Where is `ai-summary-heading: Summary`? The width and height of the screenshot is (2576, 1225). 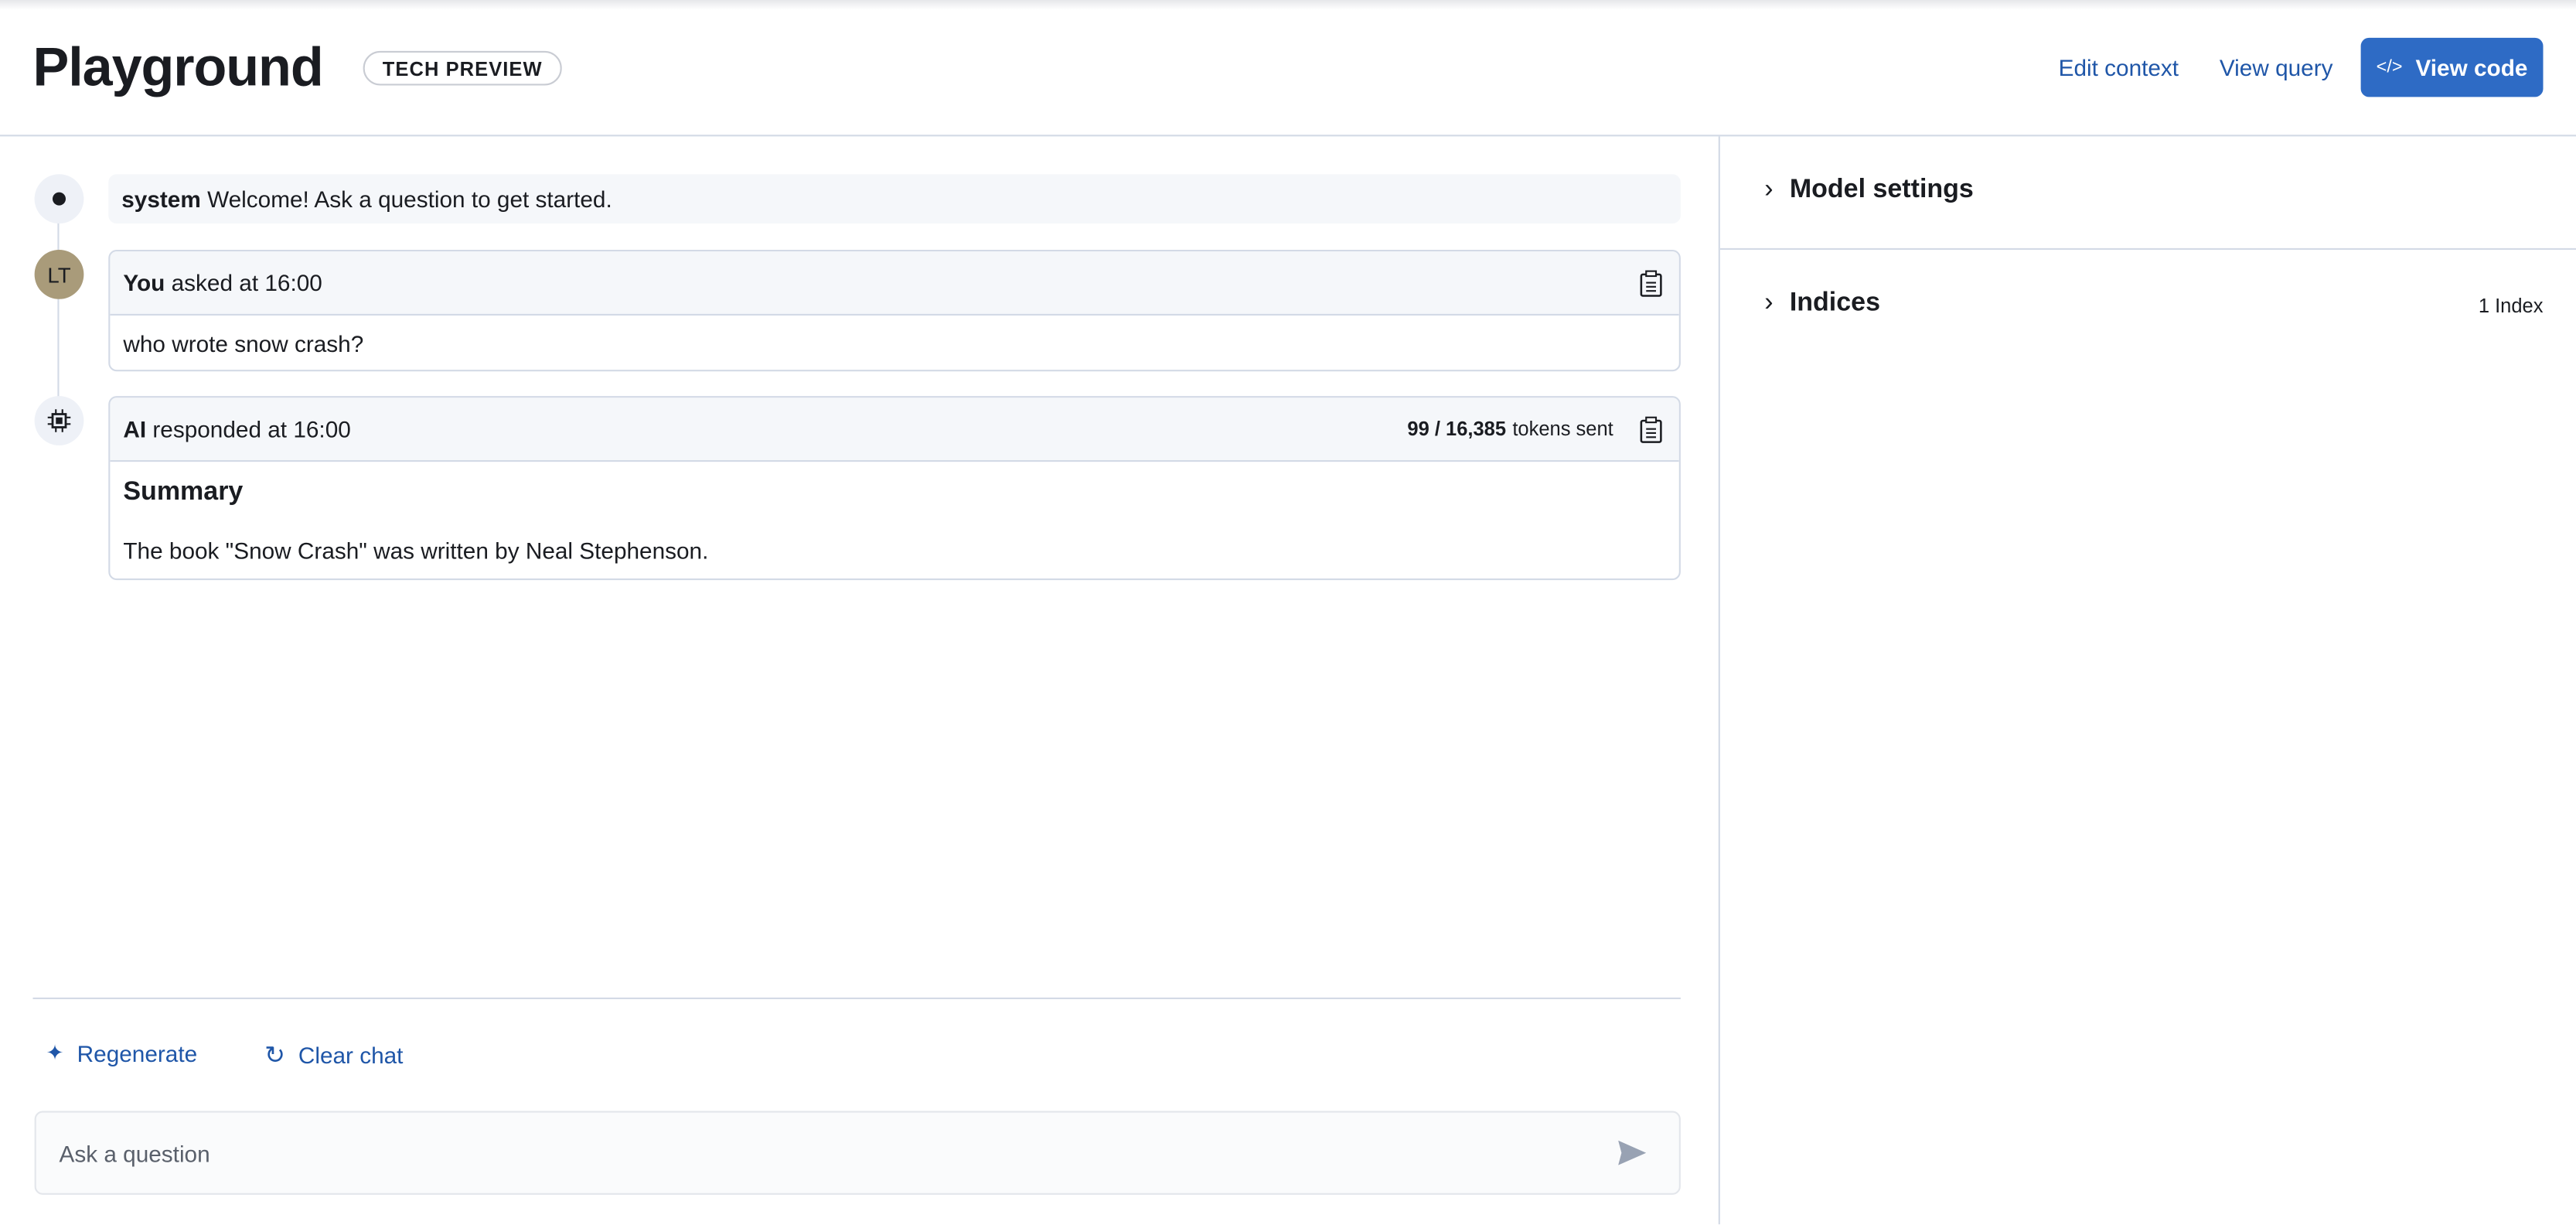
ai-summary-heading: Summary is located at coordinates (183, 492).